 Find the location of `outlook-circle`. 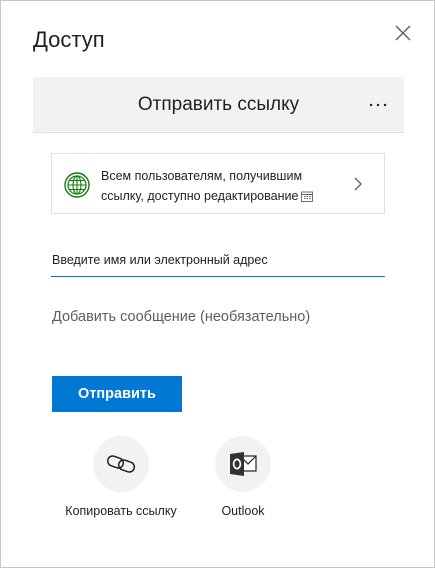

outlook-circle is located at coordinates (243, 464).